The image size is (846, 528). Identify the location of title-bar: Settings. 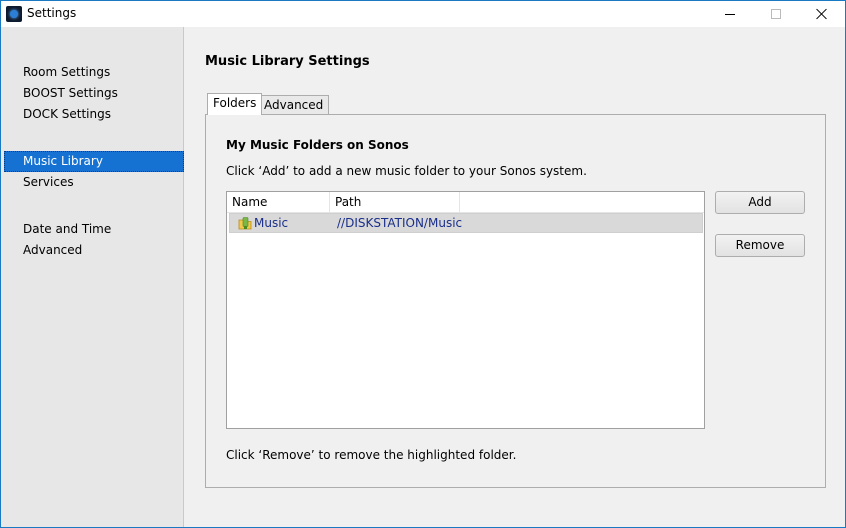
(423, 14).